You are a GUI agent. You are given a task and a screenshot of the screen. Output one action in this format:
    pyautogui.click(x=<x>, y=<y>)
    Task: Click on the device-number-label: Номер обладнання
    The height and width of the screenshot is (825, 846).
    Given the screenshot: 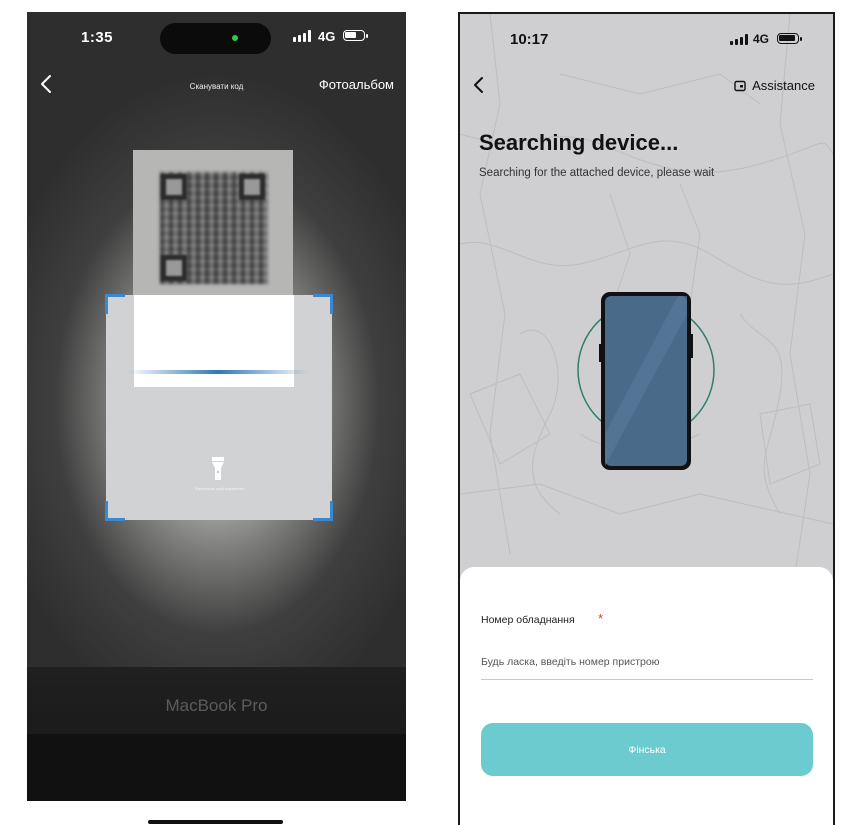 What is the action you would take?
    pyautogui.click(x=528, y=620)
    